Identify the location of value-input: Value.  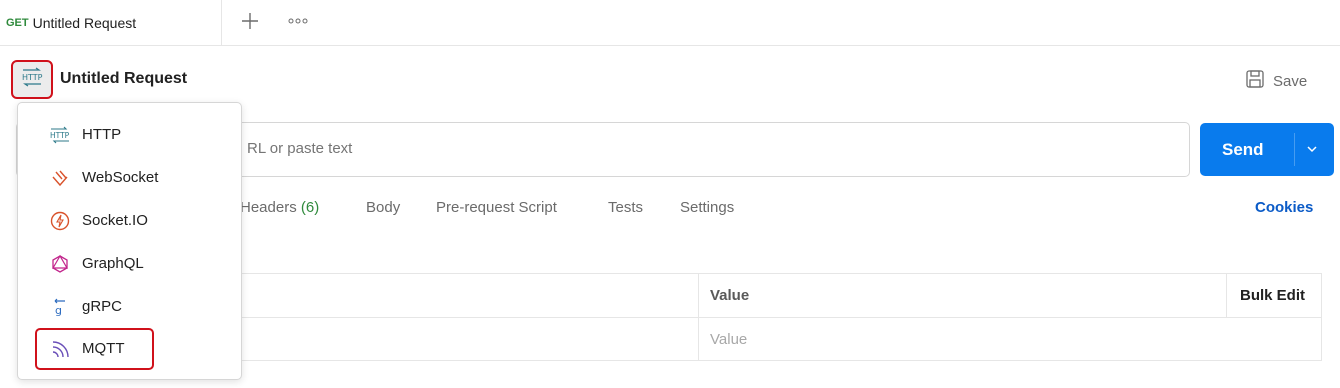
(728, 339).